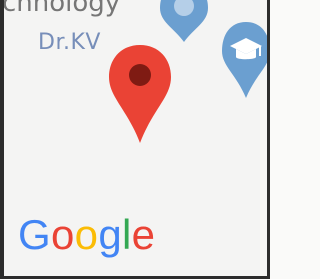  Describe the element at coordinates (127, 234) in the screenshot. I see `google-letter: l` at that location.